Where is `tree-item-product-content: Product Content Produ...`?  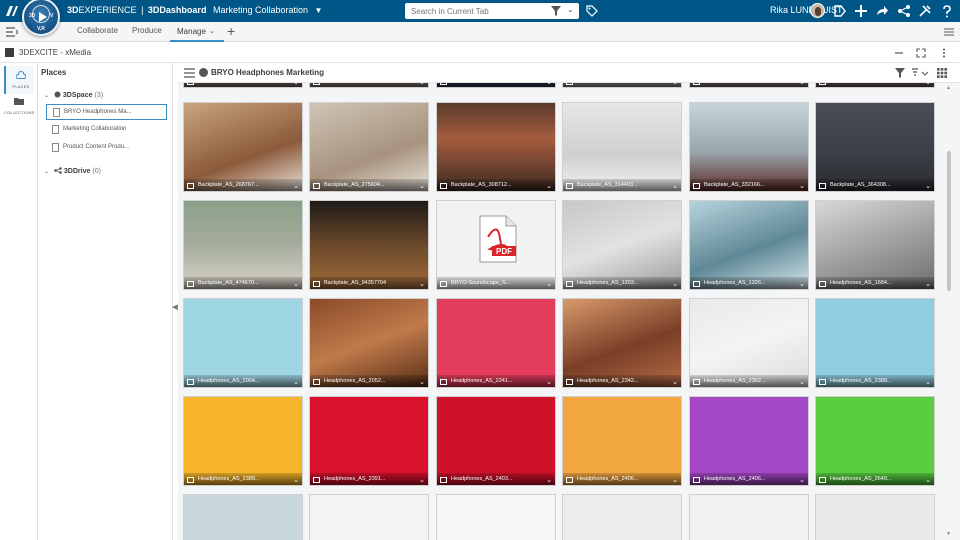
tree-item-product-content: Product Content Produ... is located at coordinates (106, 148).